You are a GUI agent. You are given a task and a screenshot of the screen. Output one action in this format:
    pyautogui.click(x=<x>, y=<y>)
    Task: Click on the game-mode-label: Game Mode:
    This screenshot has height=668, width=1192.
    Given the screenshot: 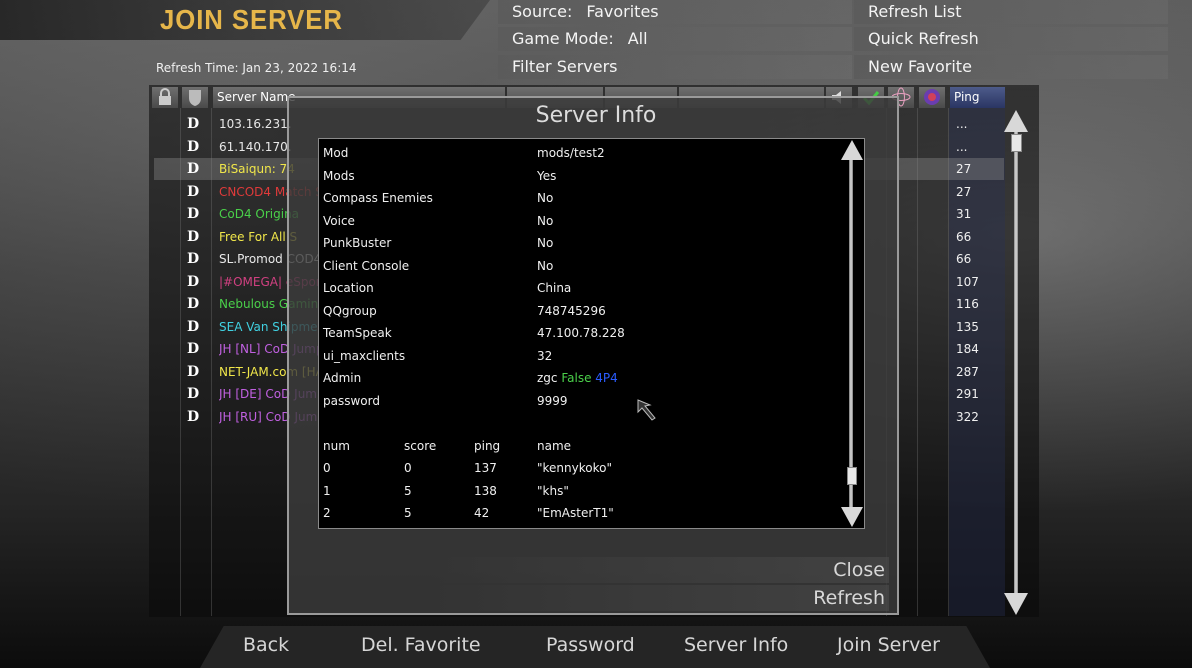 What is the action you would take?
    pyautogui.click(x=563, y=38)
    